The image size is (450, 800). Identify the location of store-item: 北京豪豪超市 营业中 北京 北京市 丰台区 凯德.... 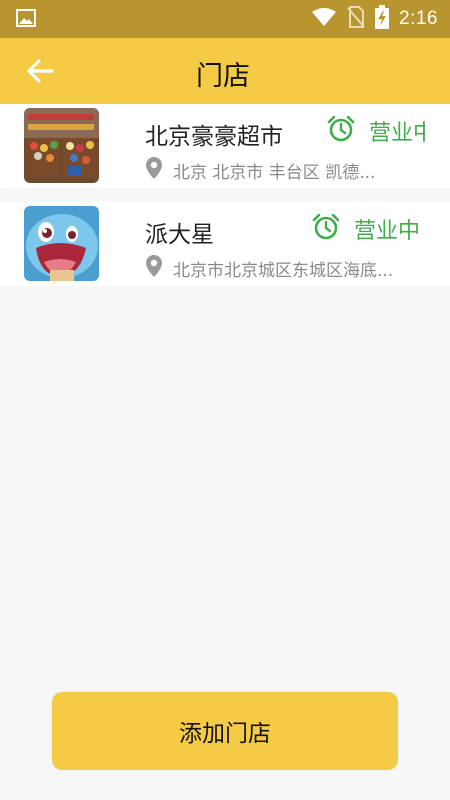
(225, 146).